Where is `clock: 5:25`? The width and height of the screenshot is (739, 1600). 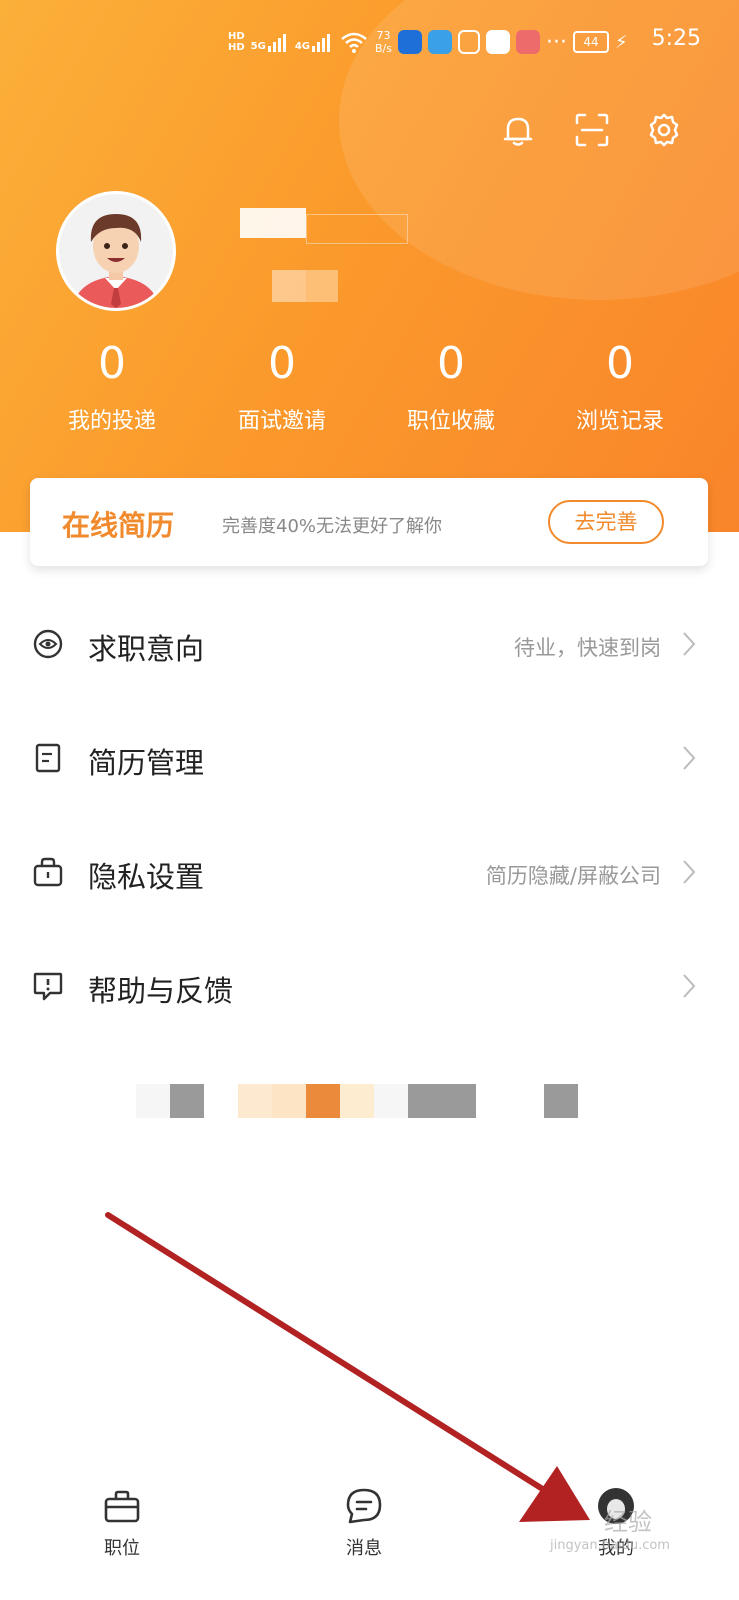
clock: 5:25 is located at coordinates (676, 38).